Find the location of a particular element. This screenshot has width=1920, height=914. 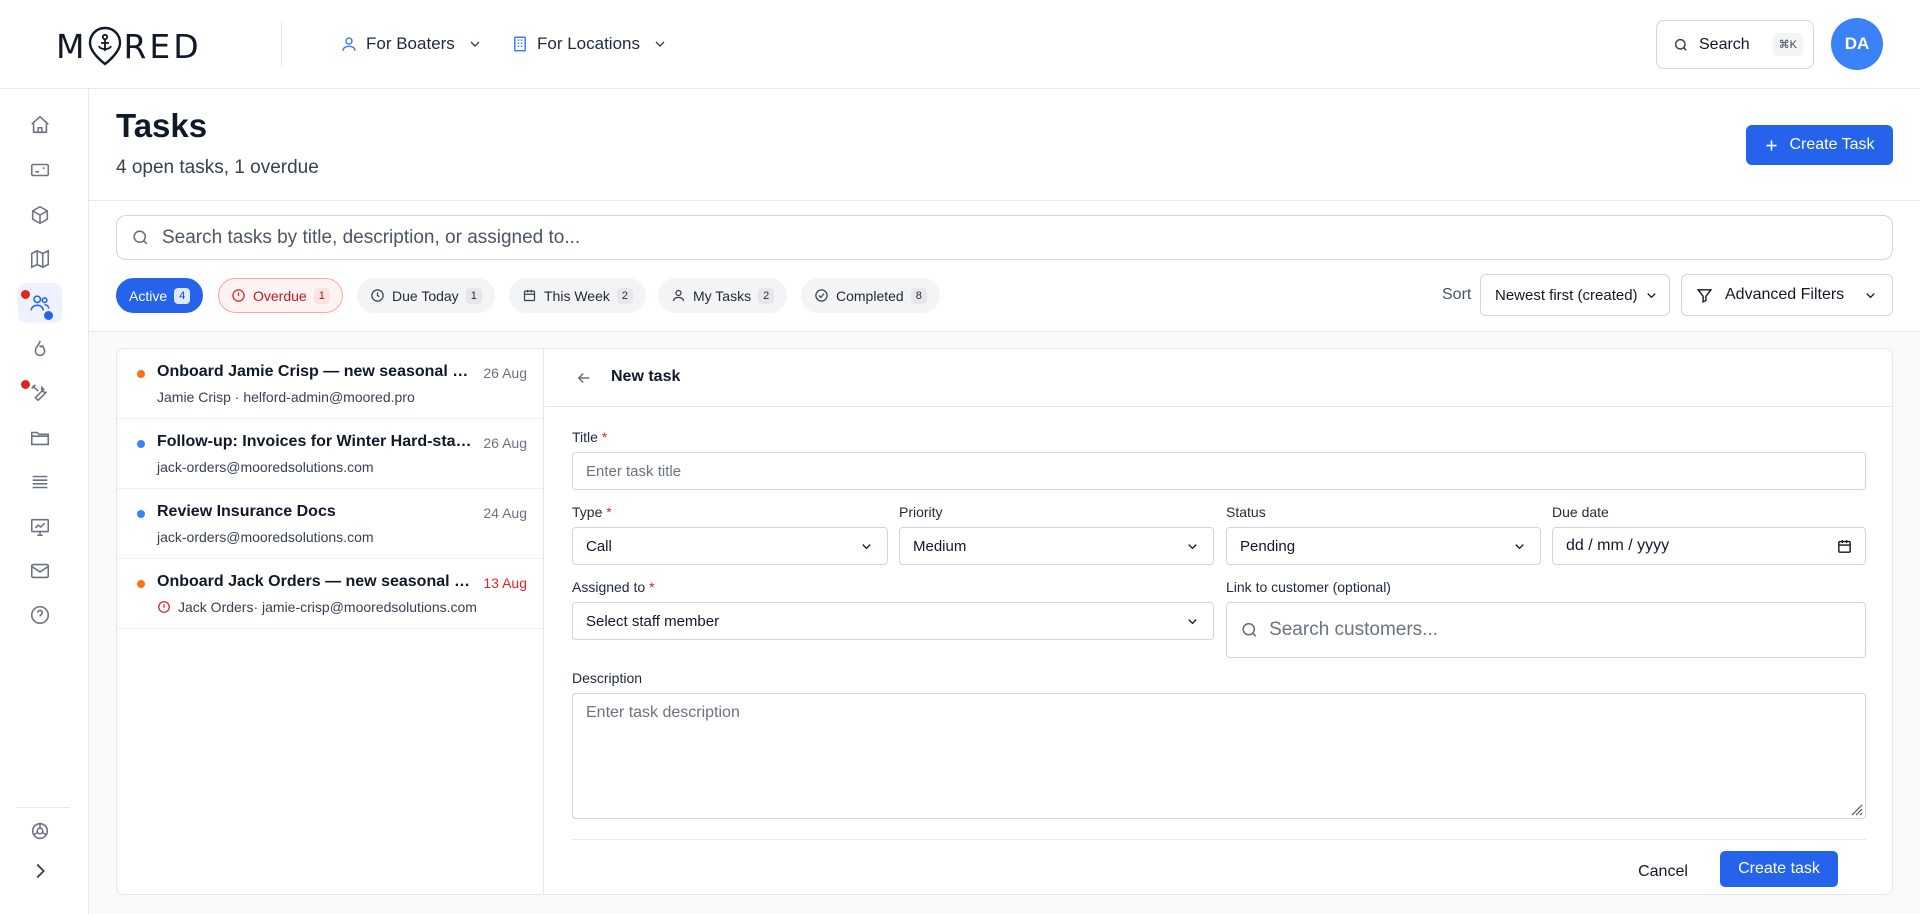

chevron-right-icon is located at coordinates (40, 871).